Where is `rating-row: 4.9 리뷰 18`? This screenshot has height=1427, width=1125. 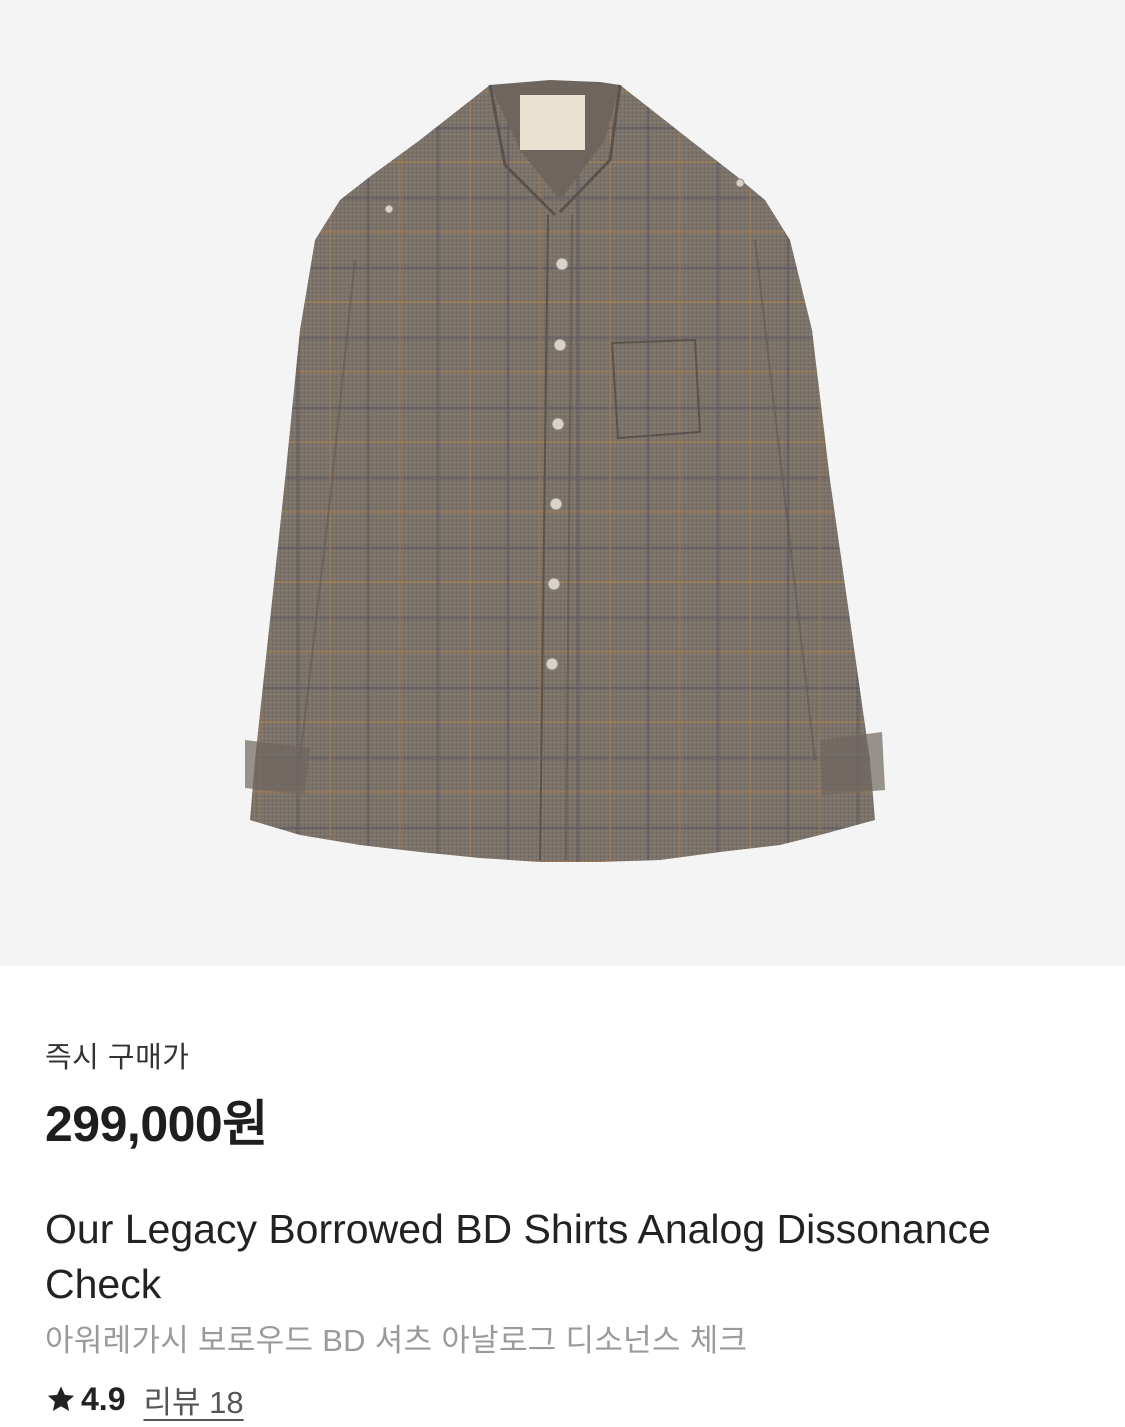
rating-row: 4.9 리뷰 18 is located at coordinates (144, 1399).